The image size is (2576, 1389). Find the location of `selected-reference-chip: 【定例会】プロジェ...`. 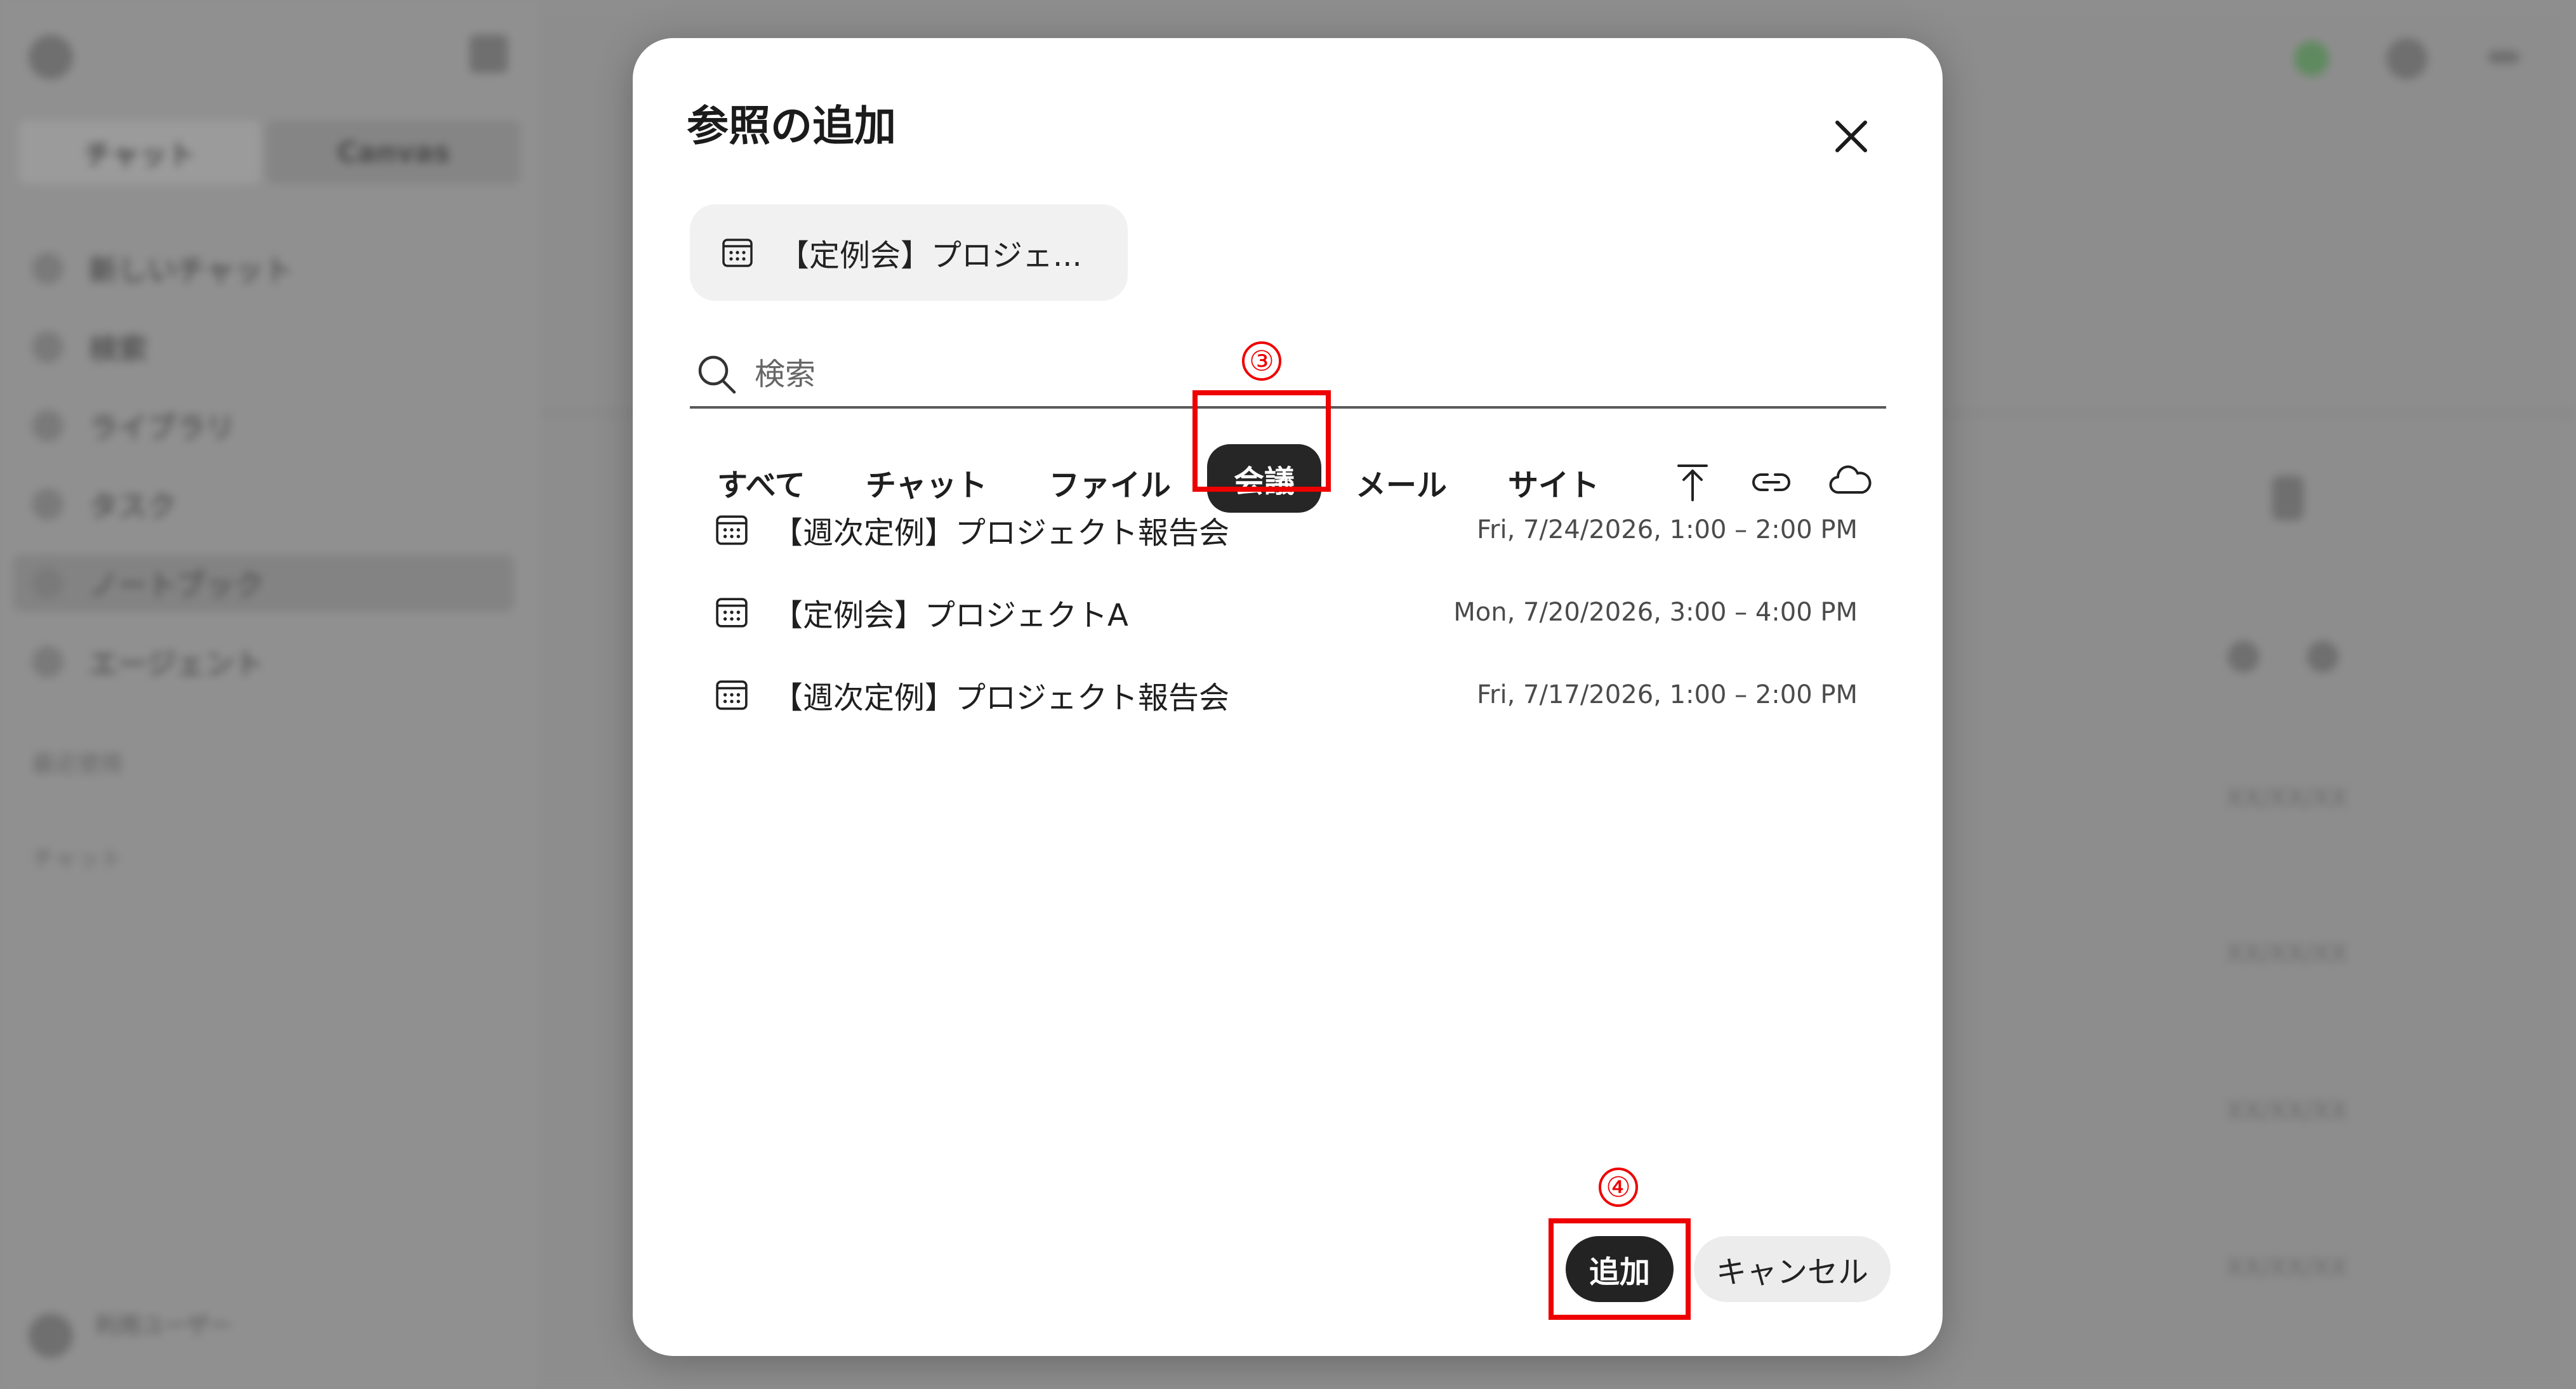

selected-reference-chip: 【定例会】プロジェ... is located at coordinates (909, 252).